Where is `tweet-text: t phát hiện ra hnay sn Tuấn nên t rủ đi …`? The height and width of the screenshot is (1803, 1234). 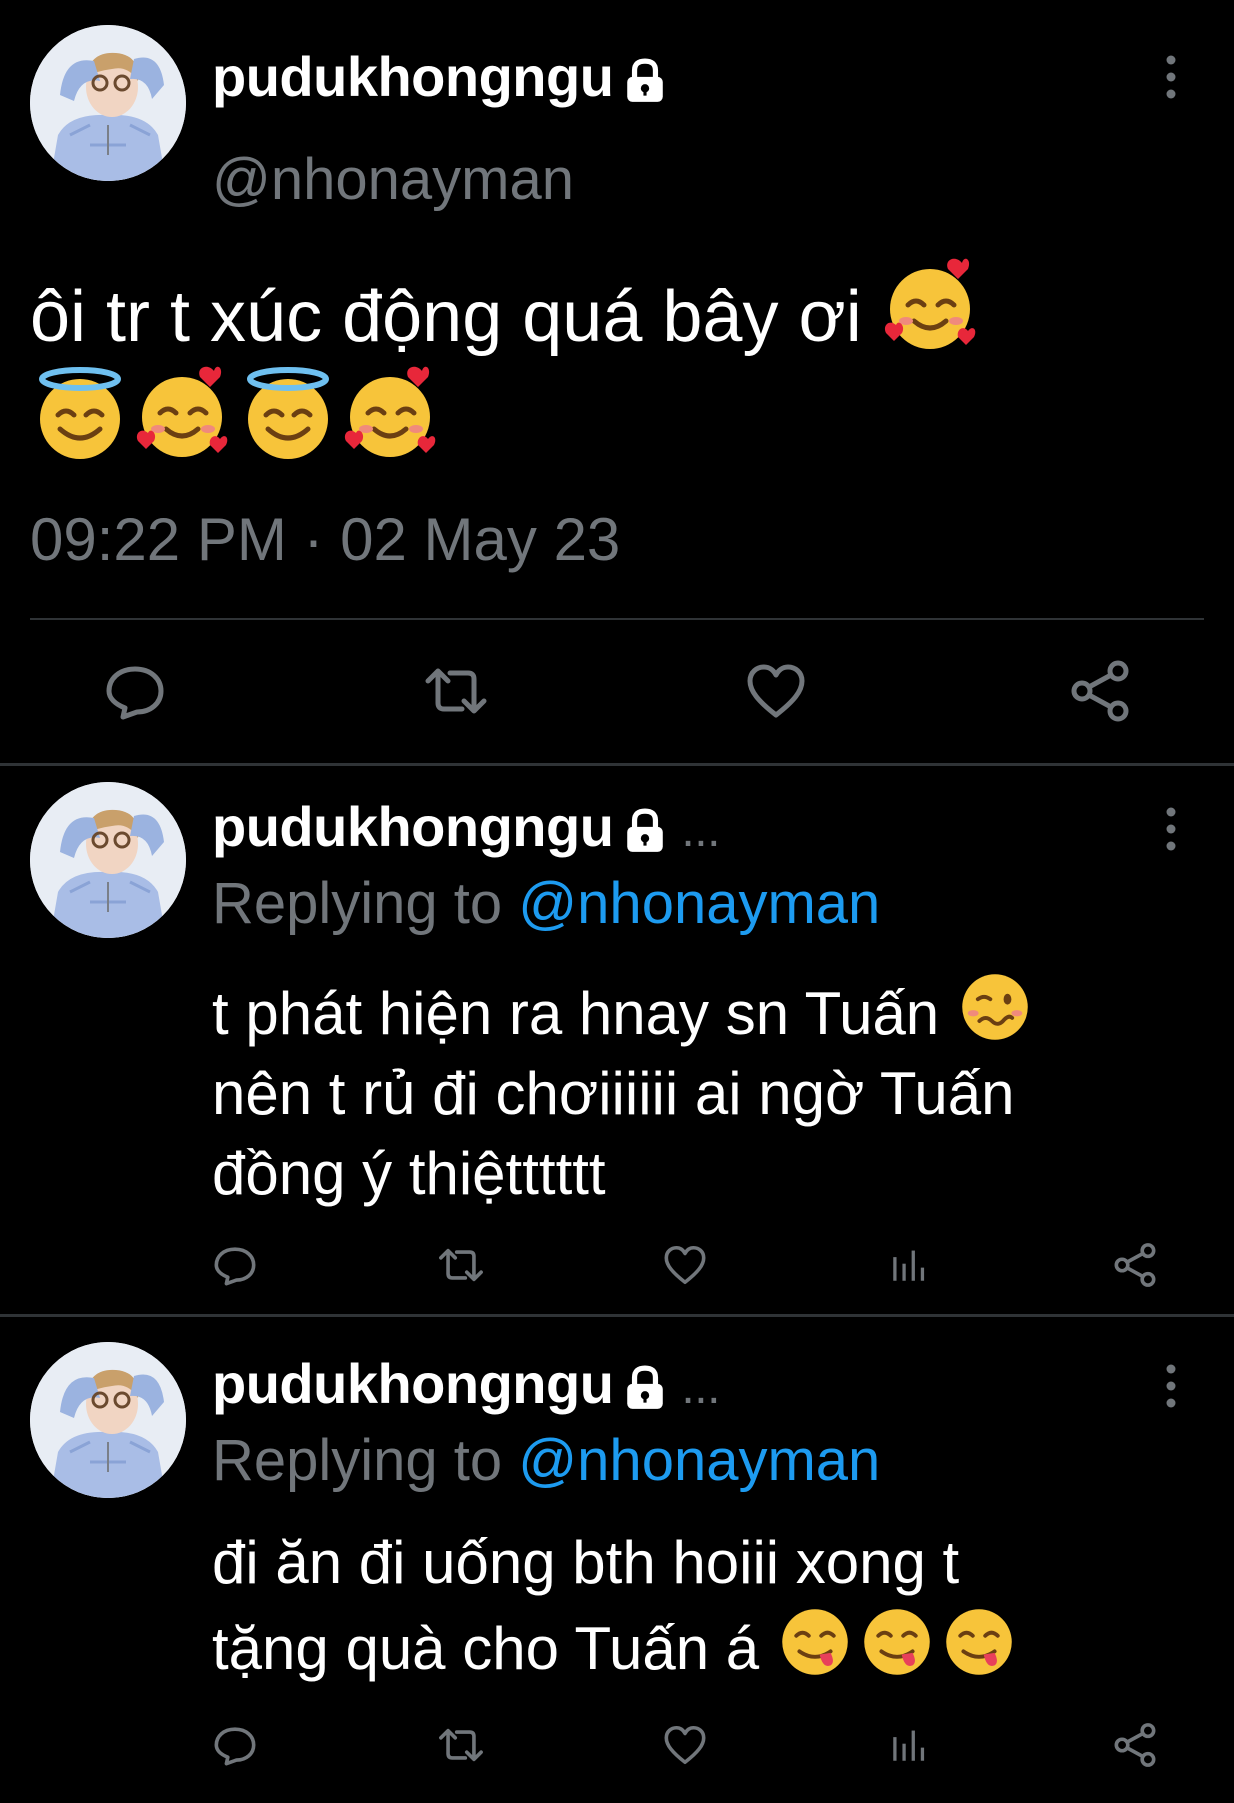 tweet-text: t phát hiện ra hnay sn Tuấn nên t rủ đi … is located at coordinates (712, 1091).